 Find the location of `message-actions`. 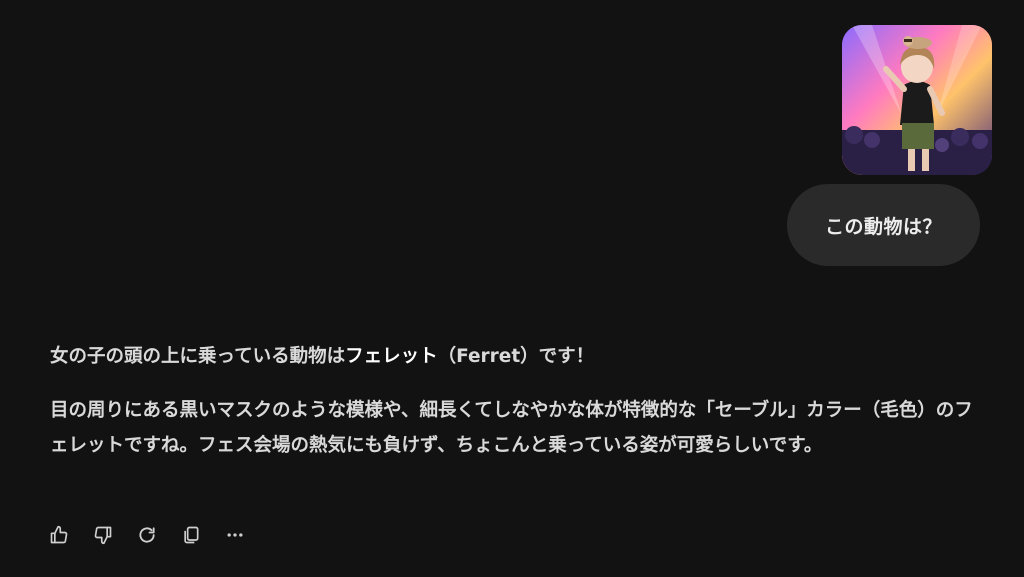

message-actions is located at coordinates (147, 535).